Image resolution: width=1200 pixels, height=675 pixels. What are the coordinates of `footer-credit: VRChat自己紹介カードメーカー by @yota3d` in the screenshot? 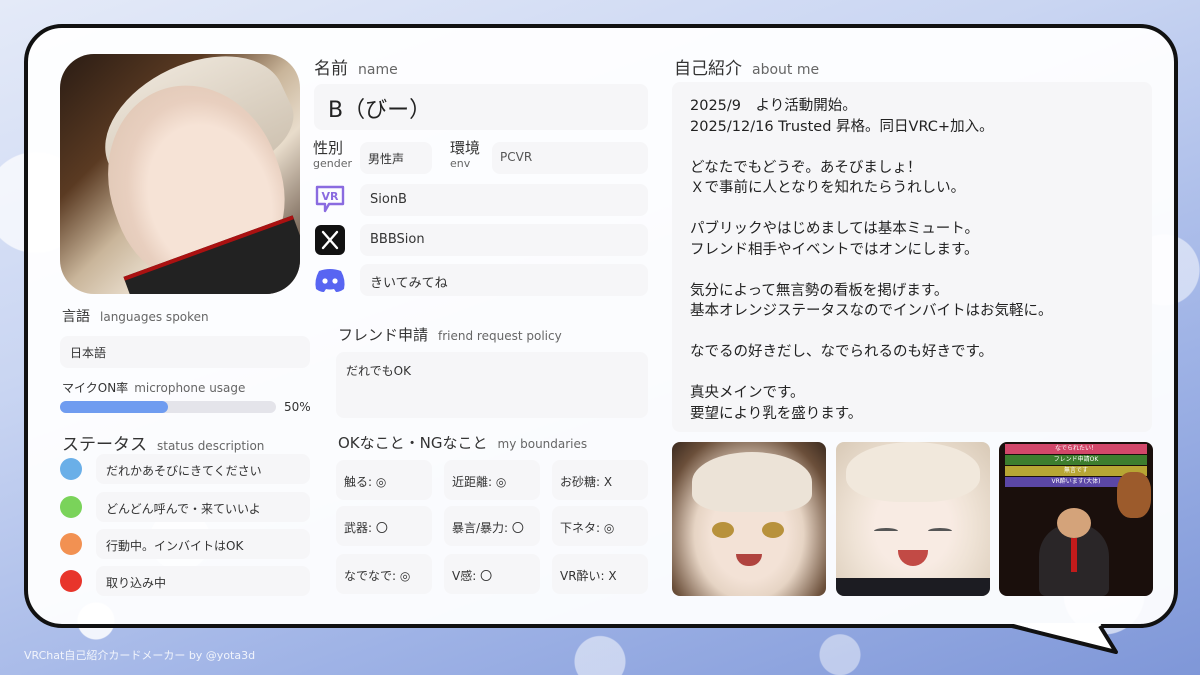 It's located at (140, 655).